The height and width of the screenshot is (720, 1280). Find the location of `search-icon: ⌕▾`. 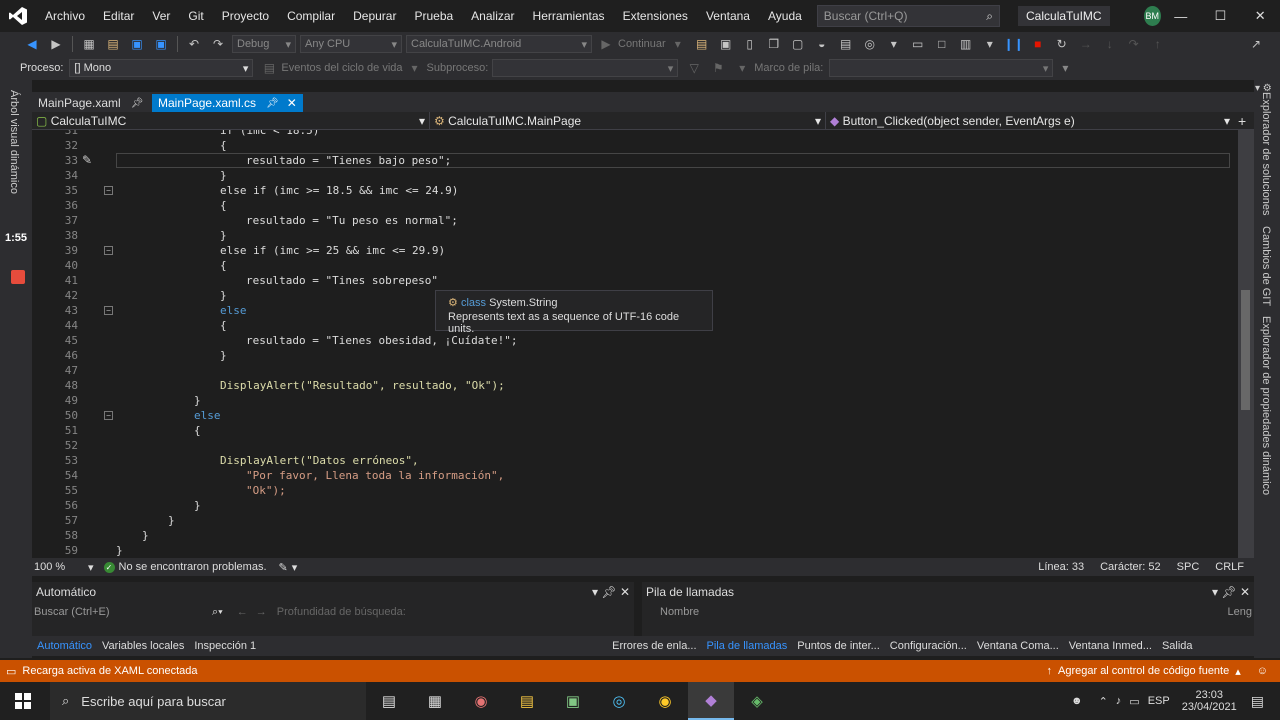

search-icon: ⌕▾ is located at coordinates (217, 612).